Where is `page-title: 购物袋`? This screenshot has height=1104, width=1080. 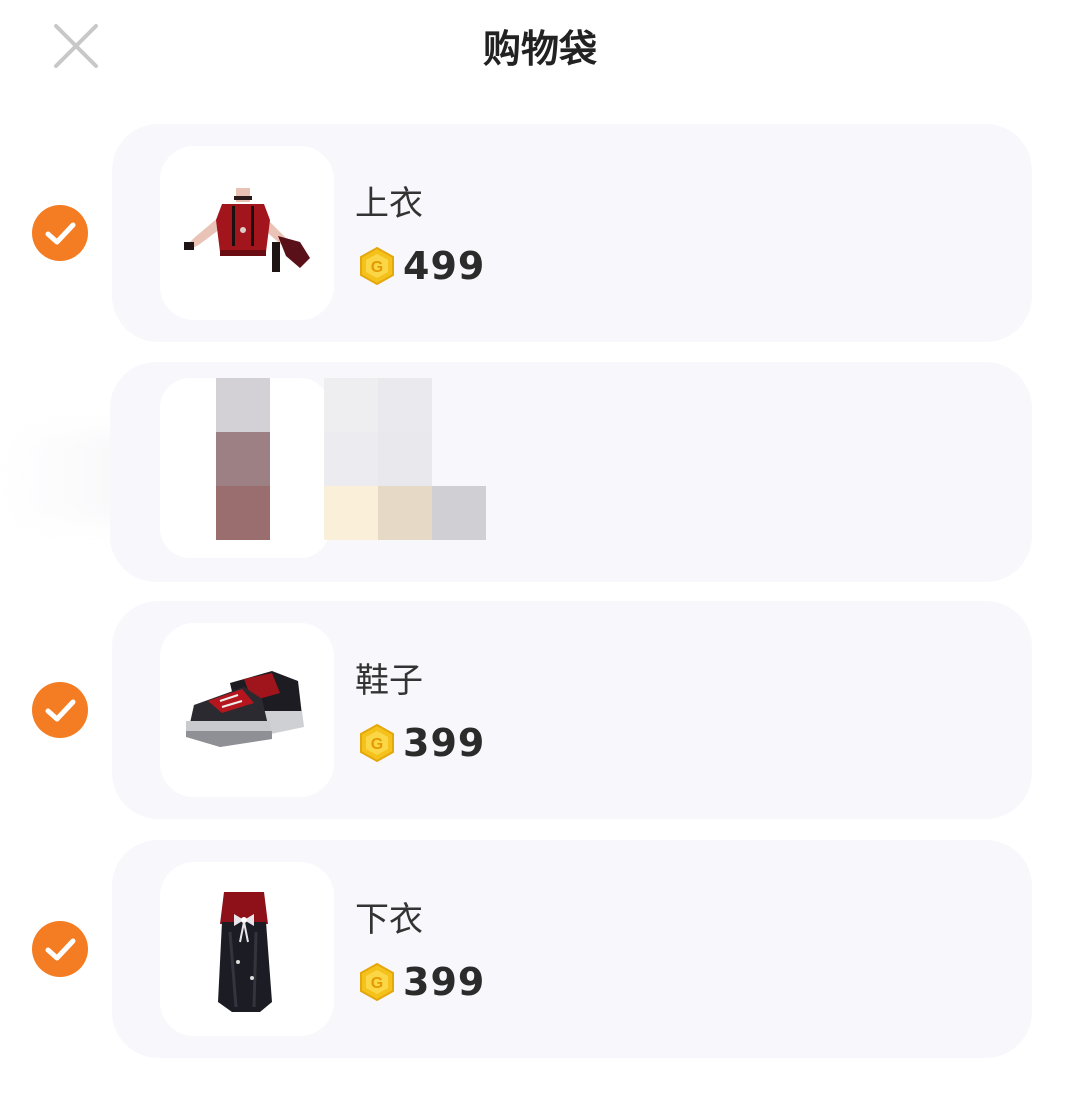
page-title: 购物袋 is located at coordinates (539, 49).